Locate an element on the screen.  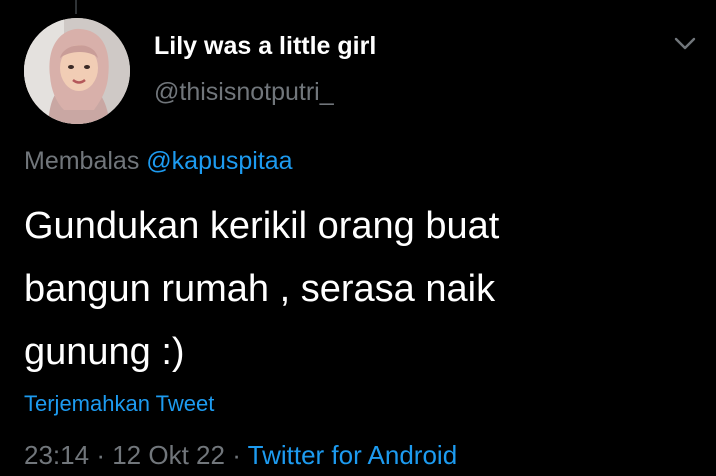
reply-prefix: Membalas is located at coordinates (82, 161).